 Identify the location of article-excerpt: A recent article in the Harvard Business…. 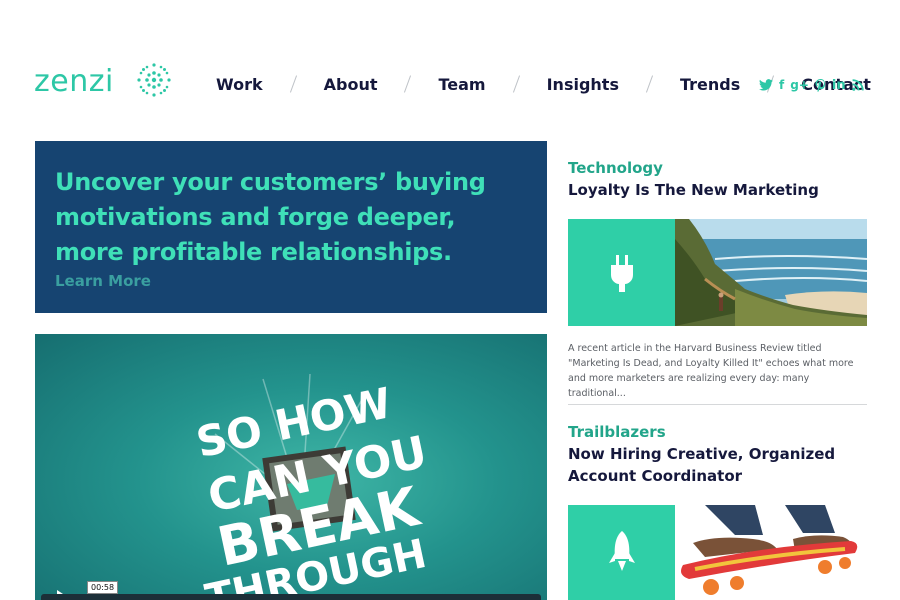
(711, 371).